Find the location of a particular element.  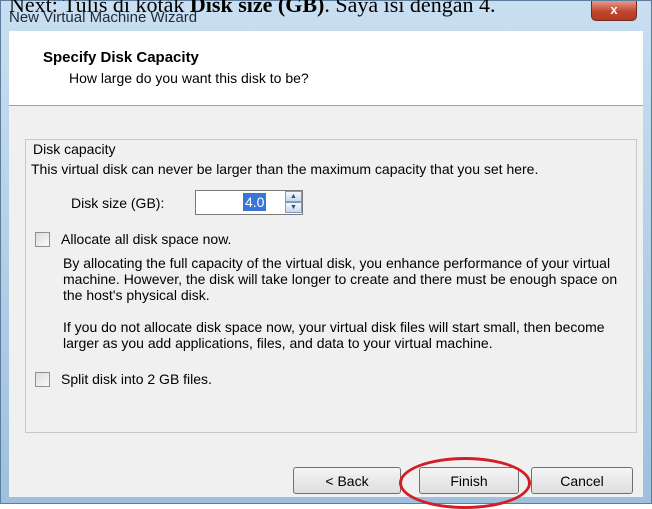

close-icon: x is located at coordinates (614, 9).